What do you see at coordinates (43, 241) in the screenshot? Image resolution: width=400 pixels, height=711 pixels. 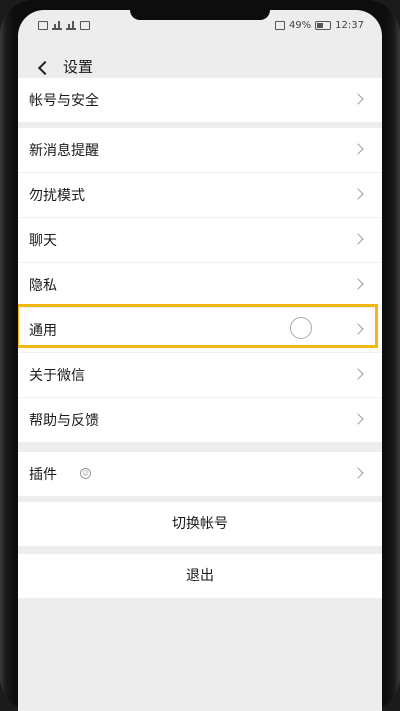 I see `settings-item-label: 聊天` at bounding box center [43, 241].